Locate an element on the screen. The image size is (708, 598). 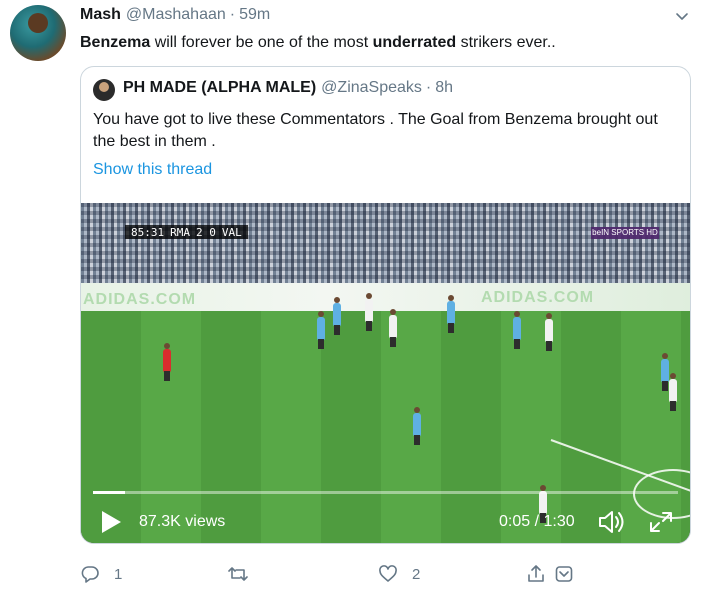
scorebug-score: 2 0 is located at coordinates (206, 232).